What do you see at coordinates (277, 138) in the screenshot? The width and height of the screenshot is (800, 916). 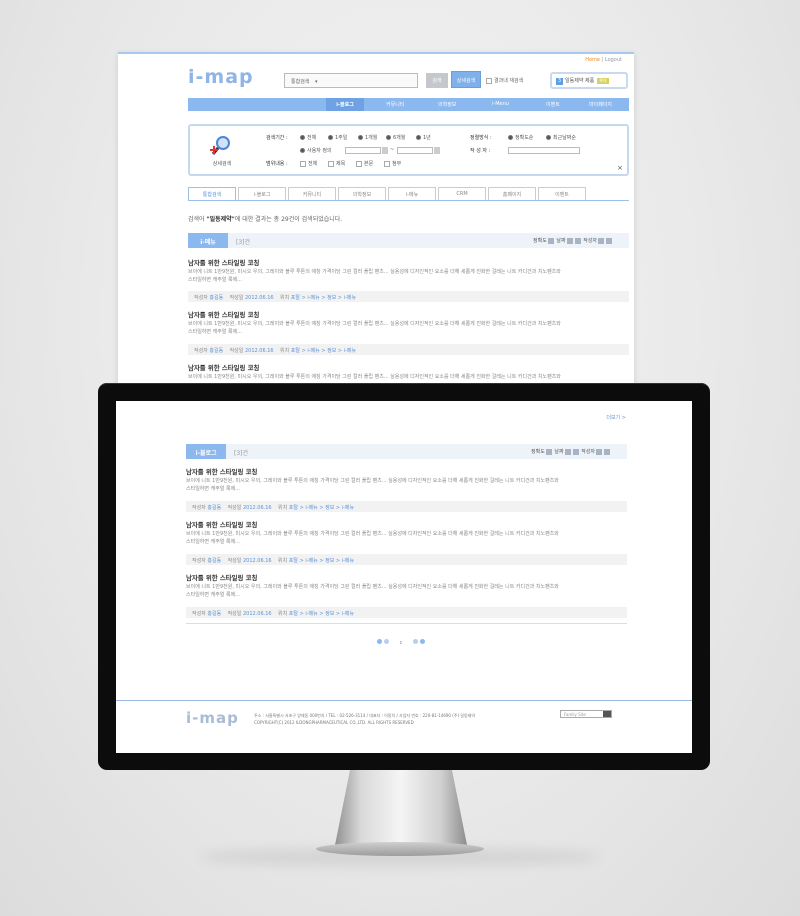 I see `period-label: 검색기간 :` at bounding box center [277, 138].